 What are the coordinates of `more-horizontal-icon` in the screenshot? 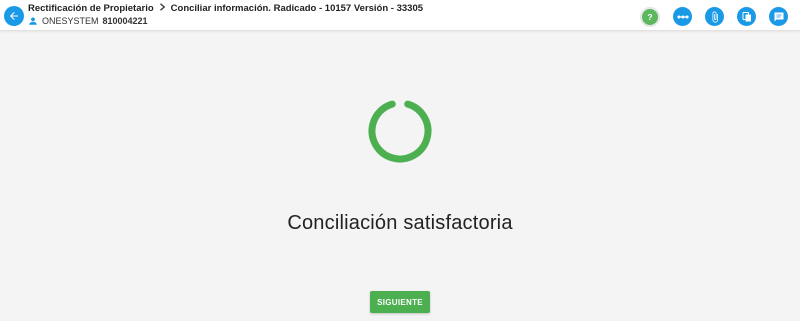 It's located at (682, 16).